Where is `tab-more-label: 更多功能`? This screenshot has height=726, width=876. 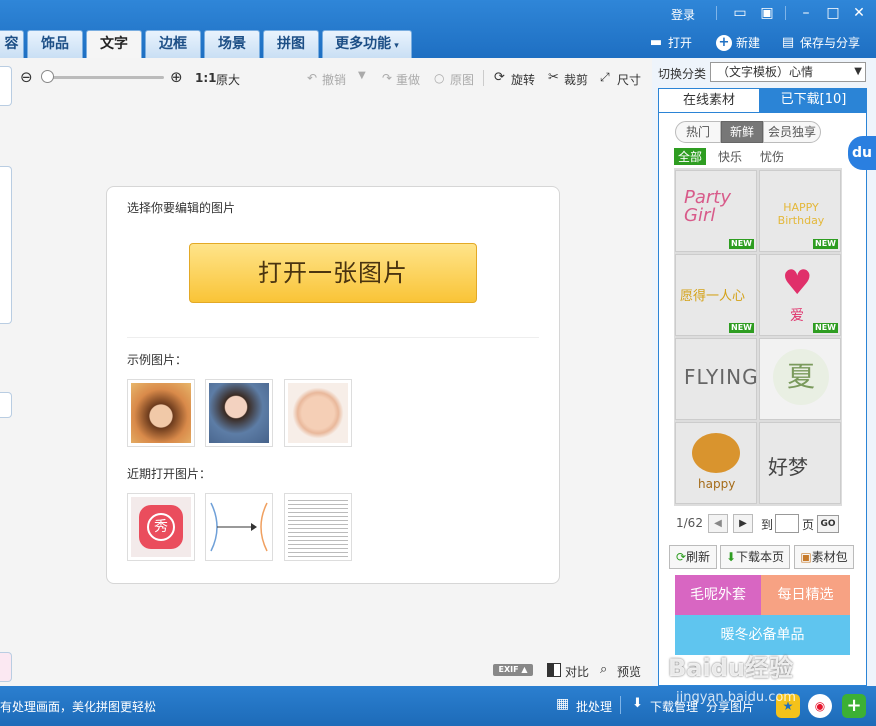 tab-more-label: 更多功能 is located at coordinates (363, 44).